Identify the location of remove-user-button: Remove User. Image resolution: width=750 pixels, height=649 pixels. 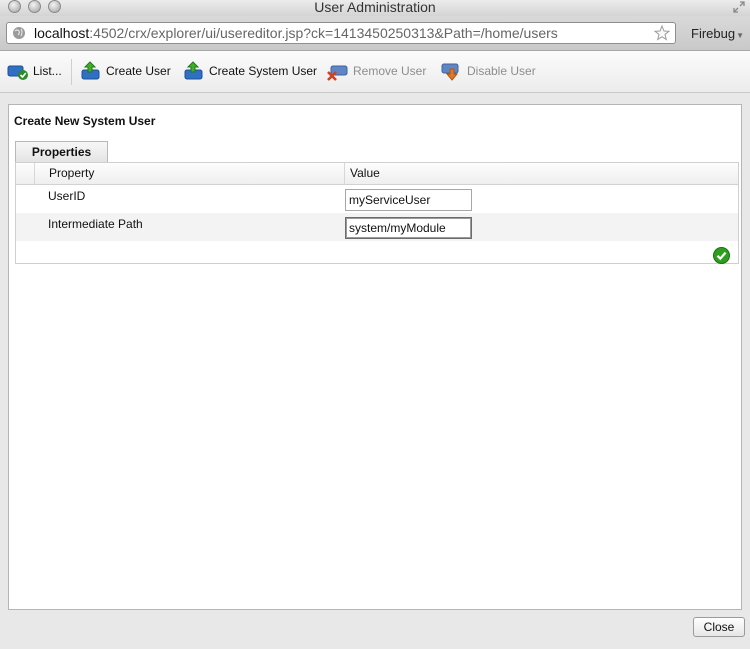
(376, 71).